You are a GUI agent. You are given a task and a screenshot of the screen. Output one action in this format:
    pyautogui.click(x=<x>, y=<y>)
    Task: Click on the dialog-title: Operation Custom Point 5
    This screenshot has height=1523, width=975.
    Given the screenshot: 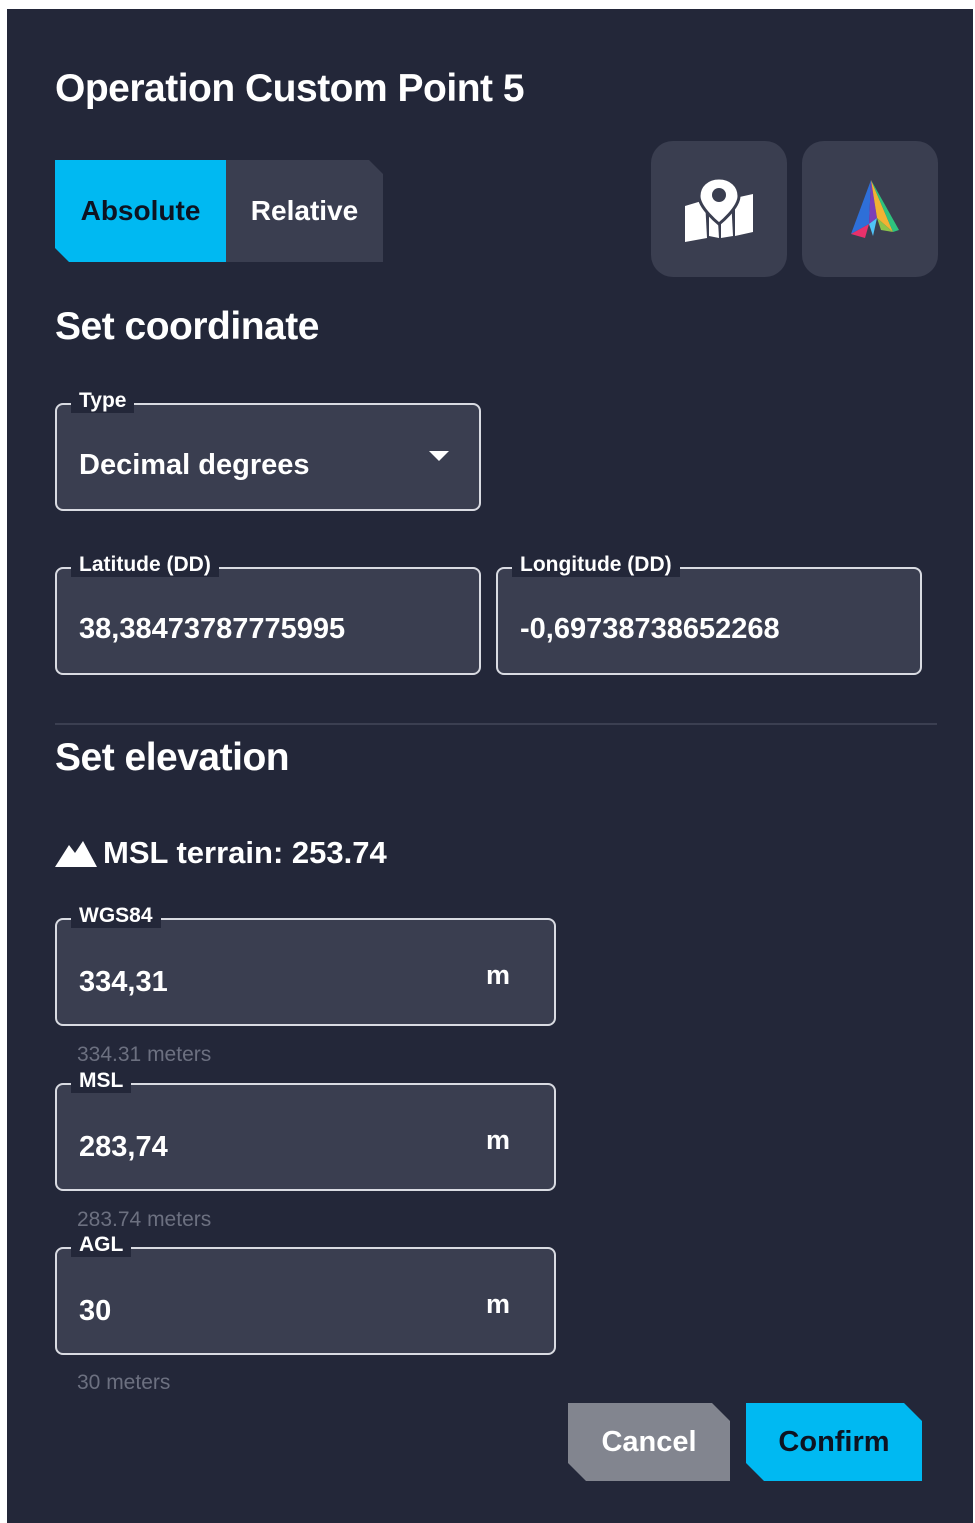 What is the action you would take?
    pyautogui.click(x=290, y=88)
    